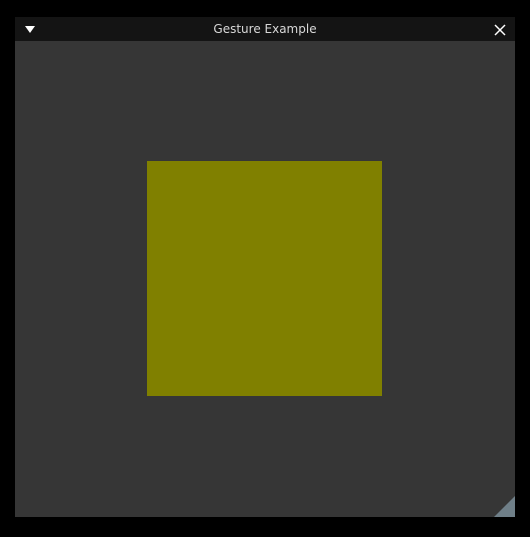 This screenshot has height=537, width=530. Describe the element at coordinates (30, 29) in the screenshot. I see `collapse-icon` at that location.